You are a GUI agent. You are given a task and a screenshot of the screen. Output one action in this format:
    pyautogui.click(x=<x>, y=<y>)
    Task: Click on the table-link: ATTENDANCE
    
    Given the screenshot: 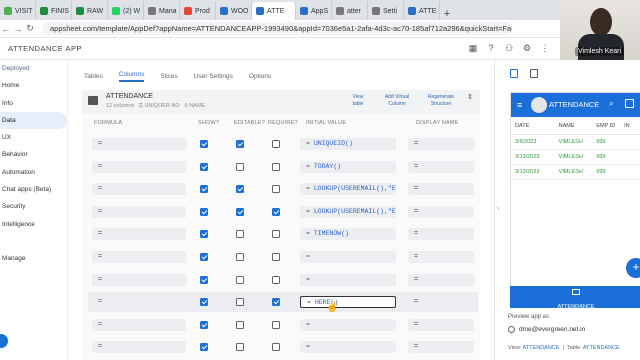 What is the action you would take?
    pyautogui.click(x=601, y=348)
    